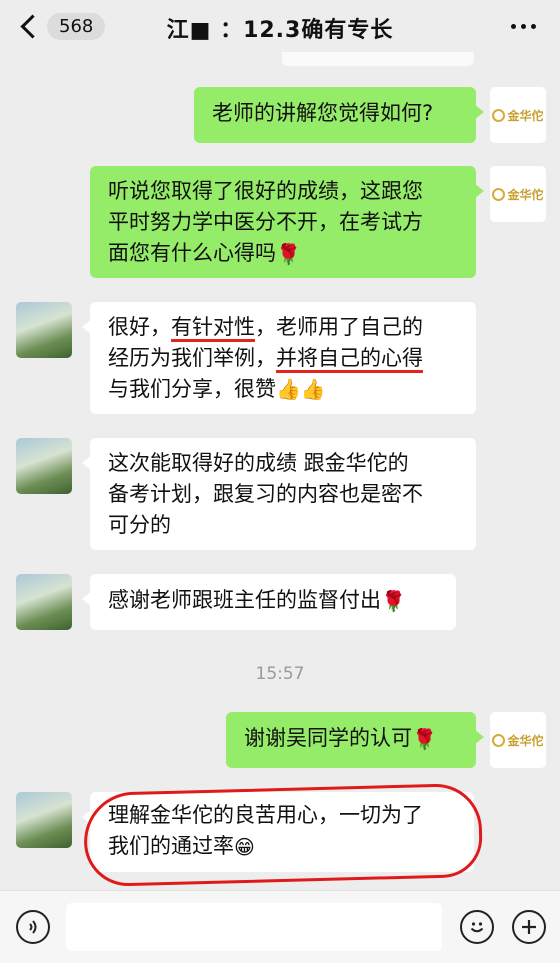  I want to click on message-line: 很好，有针对性，老师用了自己的, so click(283, 327).